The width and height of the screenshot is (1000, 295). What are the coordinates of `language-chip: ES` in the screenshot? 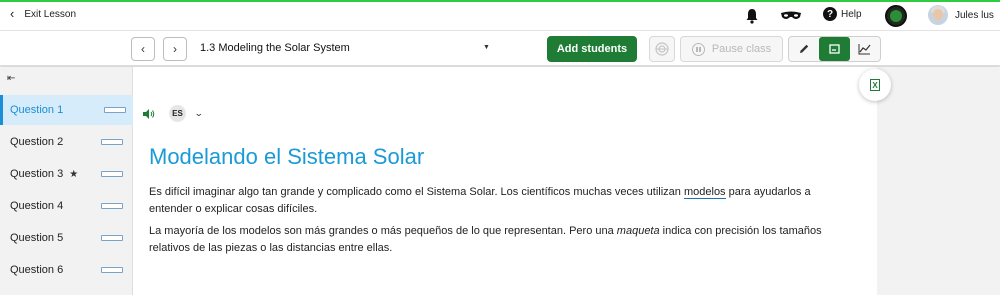 It's located at (177, 113).